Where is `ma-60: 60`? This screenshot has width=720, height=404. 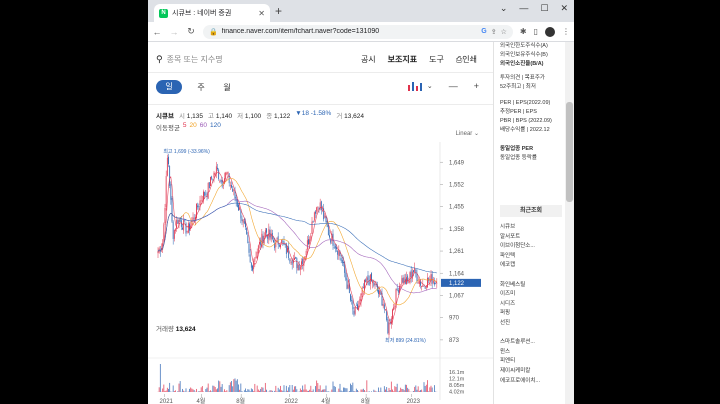 ma-60: 60 is located at coordinates (203, 127).